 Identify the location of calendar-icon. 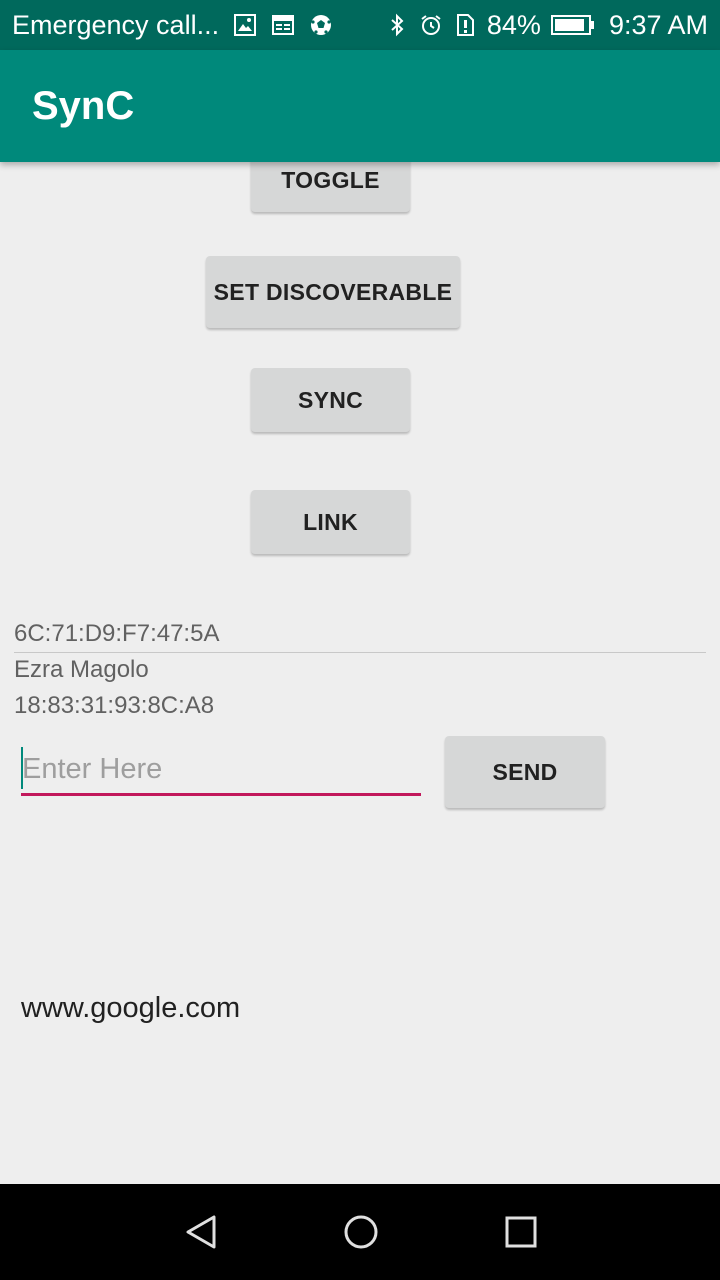
(283, 25).